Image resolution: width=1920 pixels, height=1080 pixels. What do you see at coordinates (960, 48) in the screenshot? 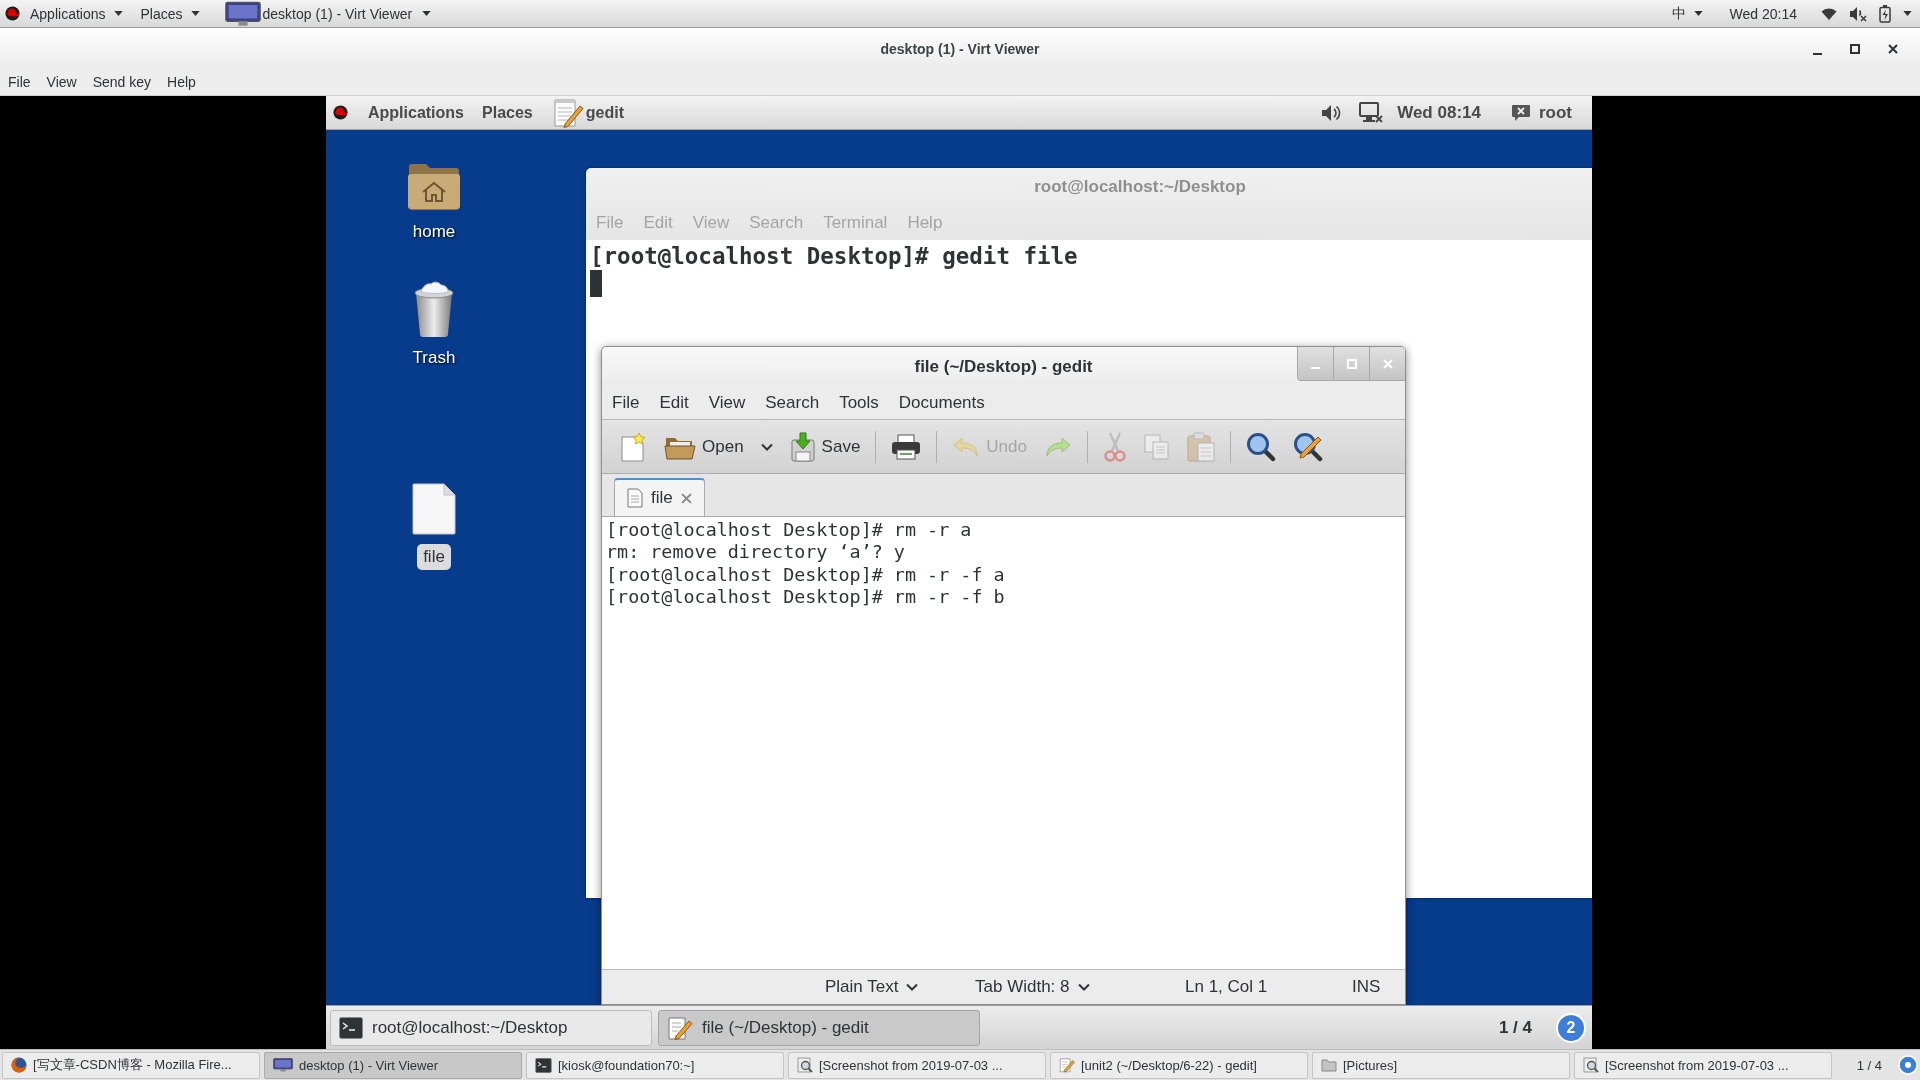
I see `window-title: desktop (1) - Virt Viewer` at bounding box center [960, 48].